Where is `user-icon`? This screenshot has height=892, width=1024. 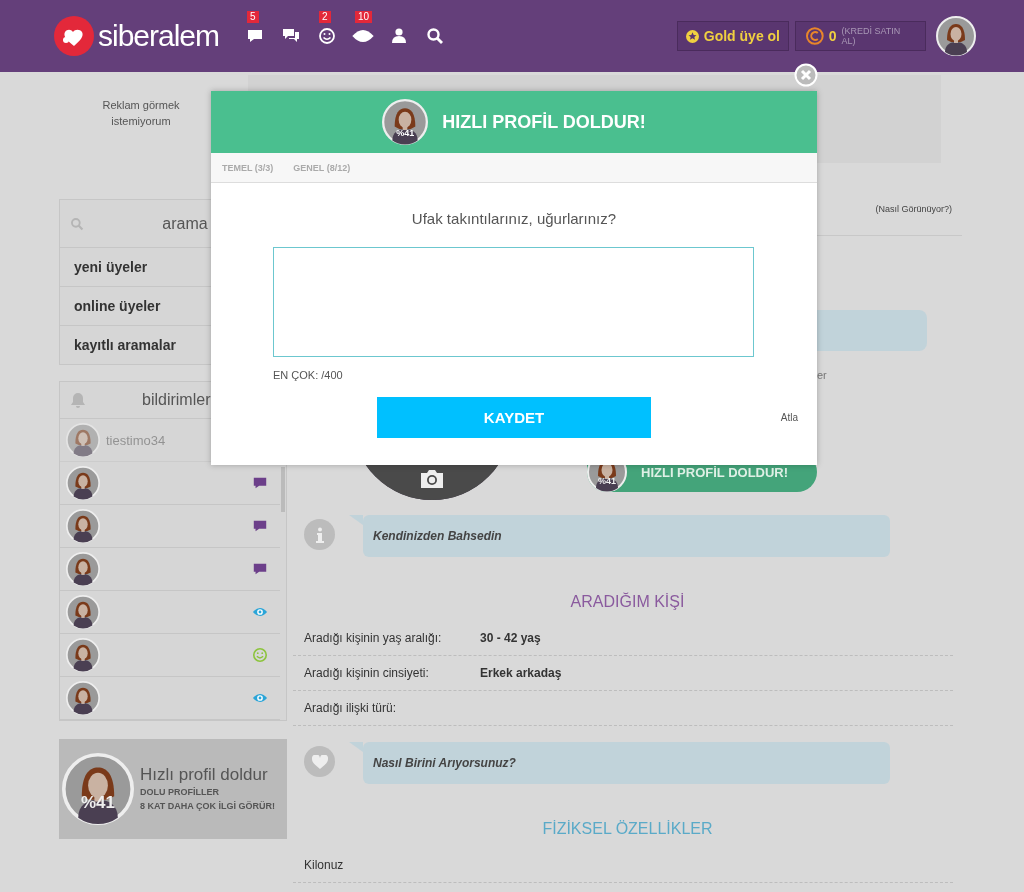 user-icon is located at coordinates (399, 36).